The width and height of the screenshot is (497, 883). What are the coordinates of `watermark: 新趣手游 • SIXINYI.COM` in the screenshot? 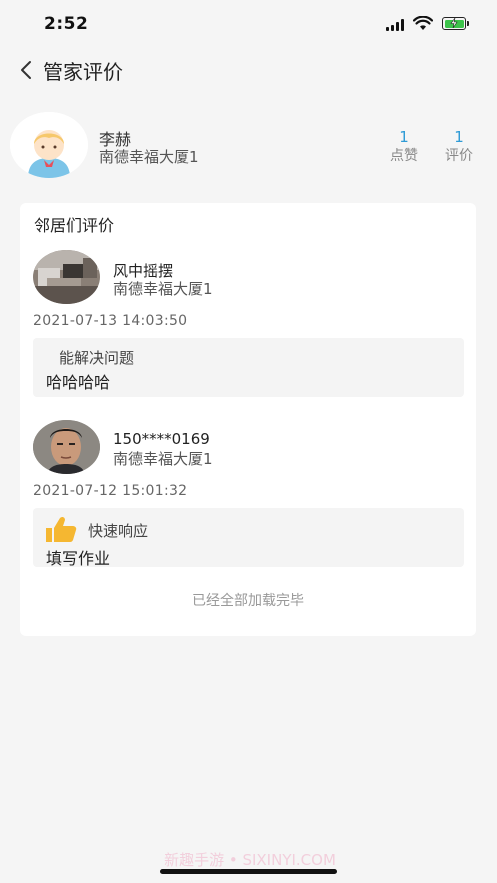 It's located at (250, 860).